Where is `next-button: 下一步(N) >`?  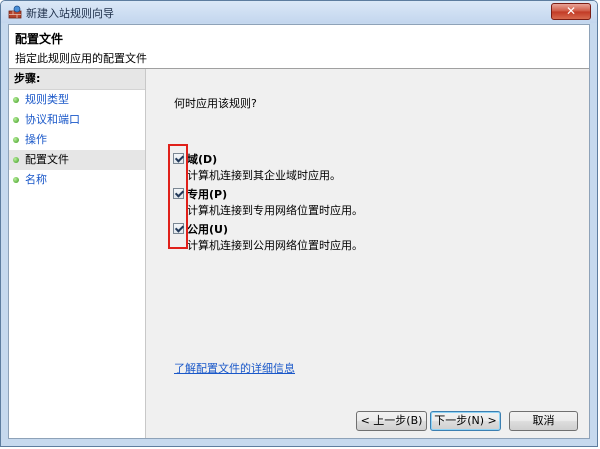
next-button: 下一步(N) > is located at coordinates (465, 421).